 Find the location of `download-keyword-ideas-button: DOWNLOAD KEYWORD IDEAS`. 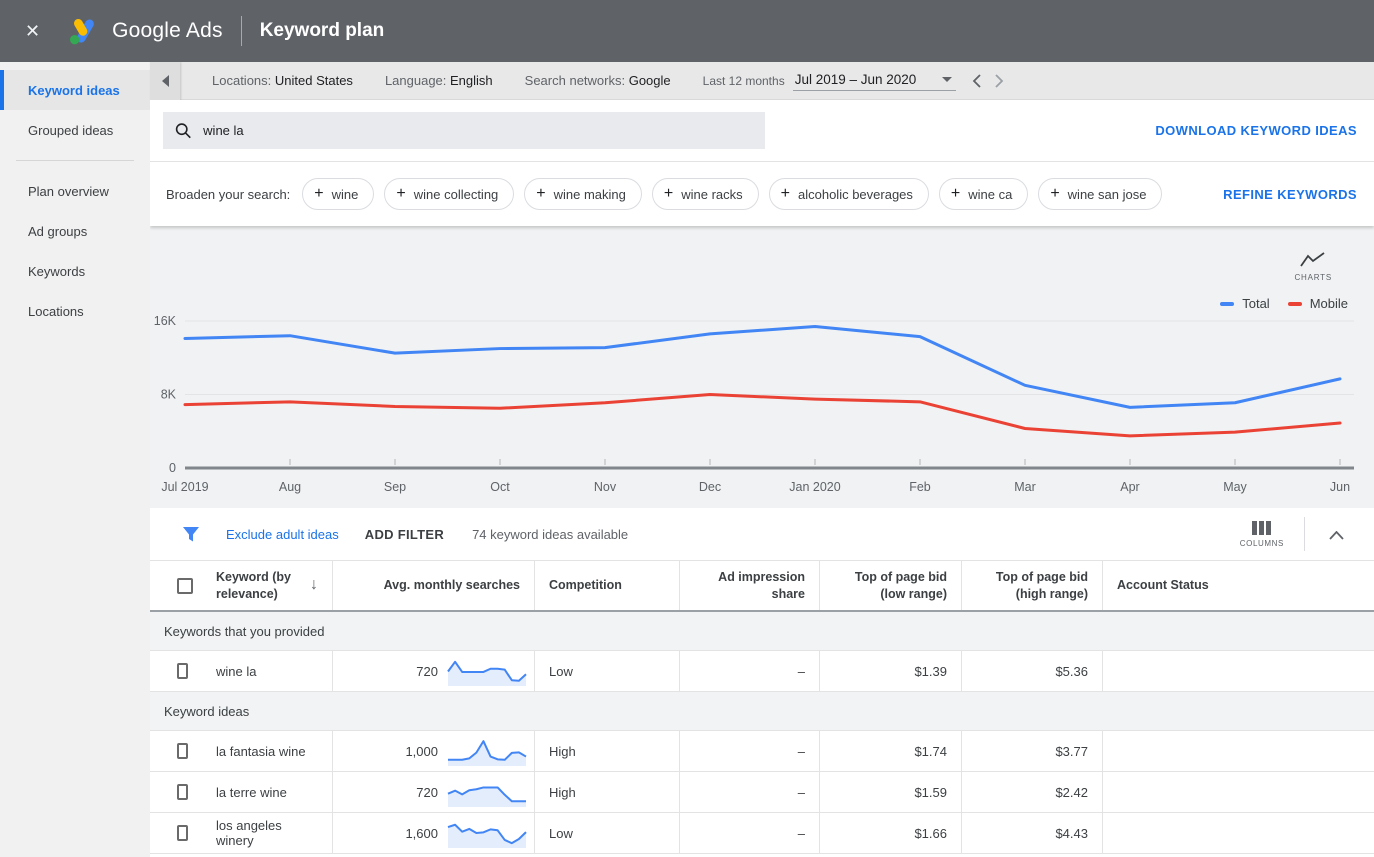

download-keyword-ideas-button: DOWNLOAD KEYWORD IDEAS is located at coordinates (1256, 130).